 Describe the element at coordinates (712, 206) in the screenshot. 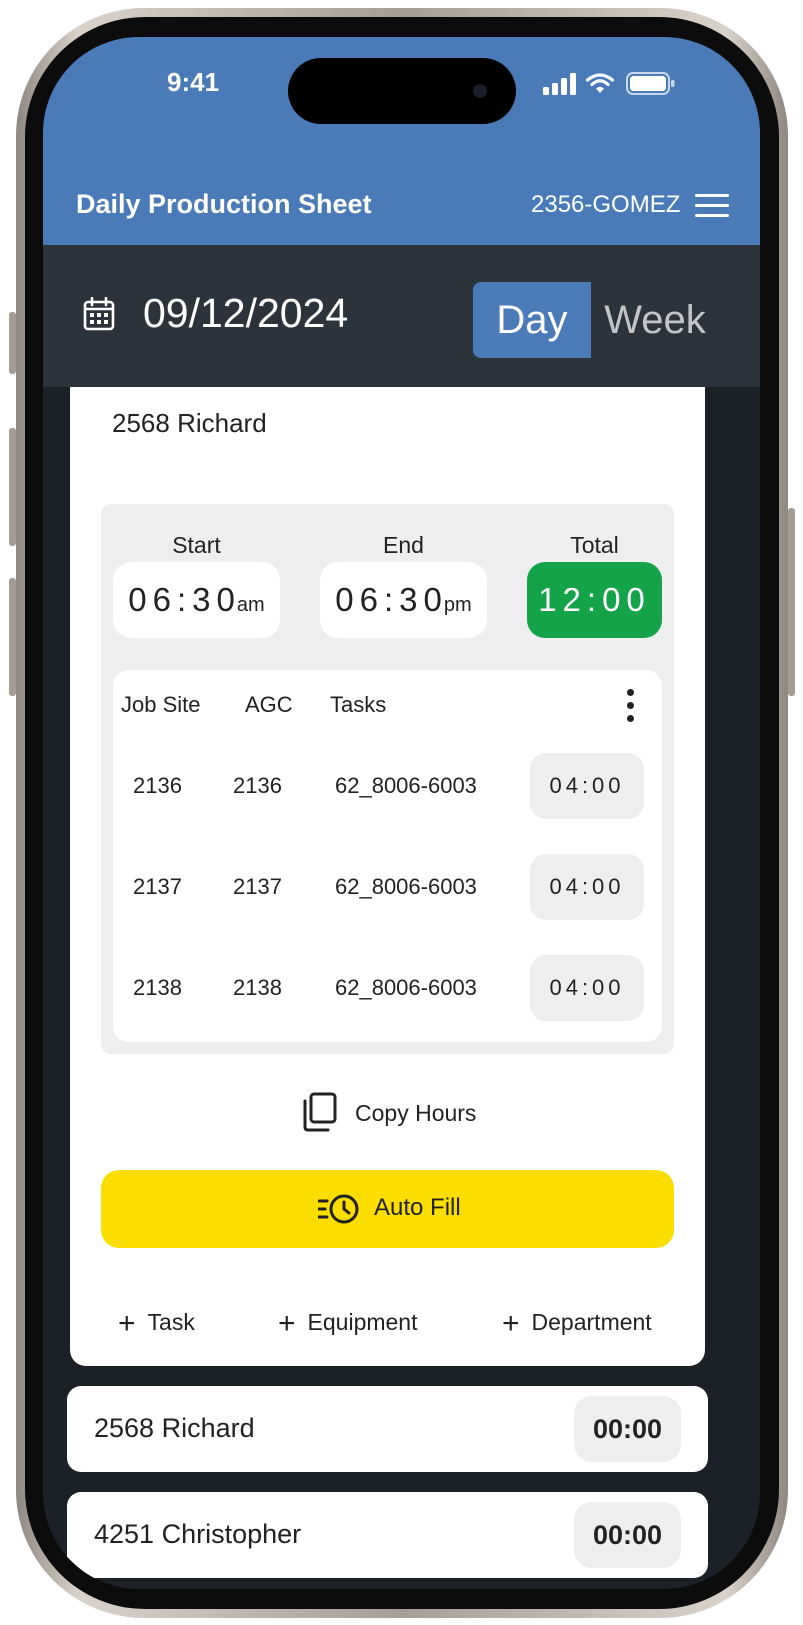

I see `hamburger-menu-icon` at that location.